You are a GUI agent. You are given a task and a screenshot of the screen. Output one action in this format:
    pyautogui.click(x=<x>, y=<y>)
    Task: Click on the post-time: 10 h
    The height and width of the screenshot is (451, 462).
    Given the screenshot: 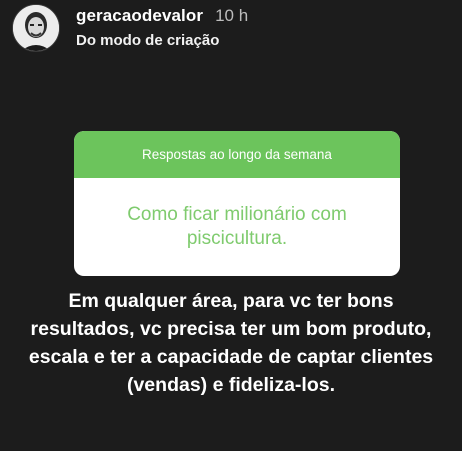 What is the action you would take?
    pyautogui.click(x=232, y=15)
    